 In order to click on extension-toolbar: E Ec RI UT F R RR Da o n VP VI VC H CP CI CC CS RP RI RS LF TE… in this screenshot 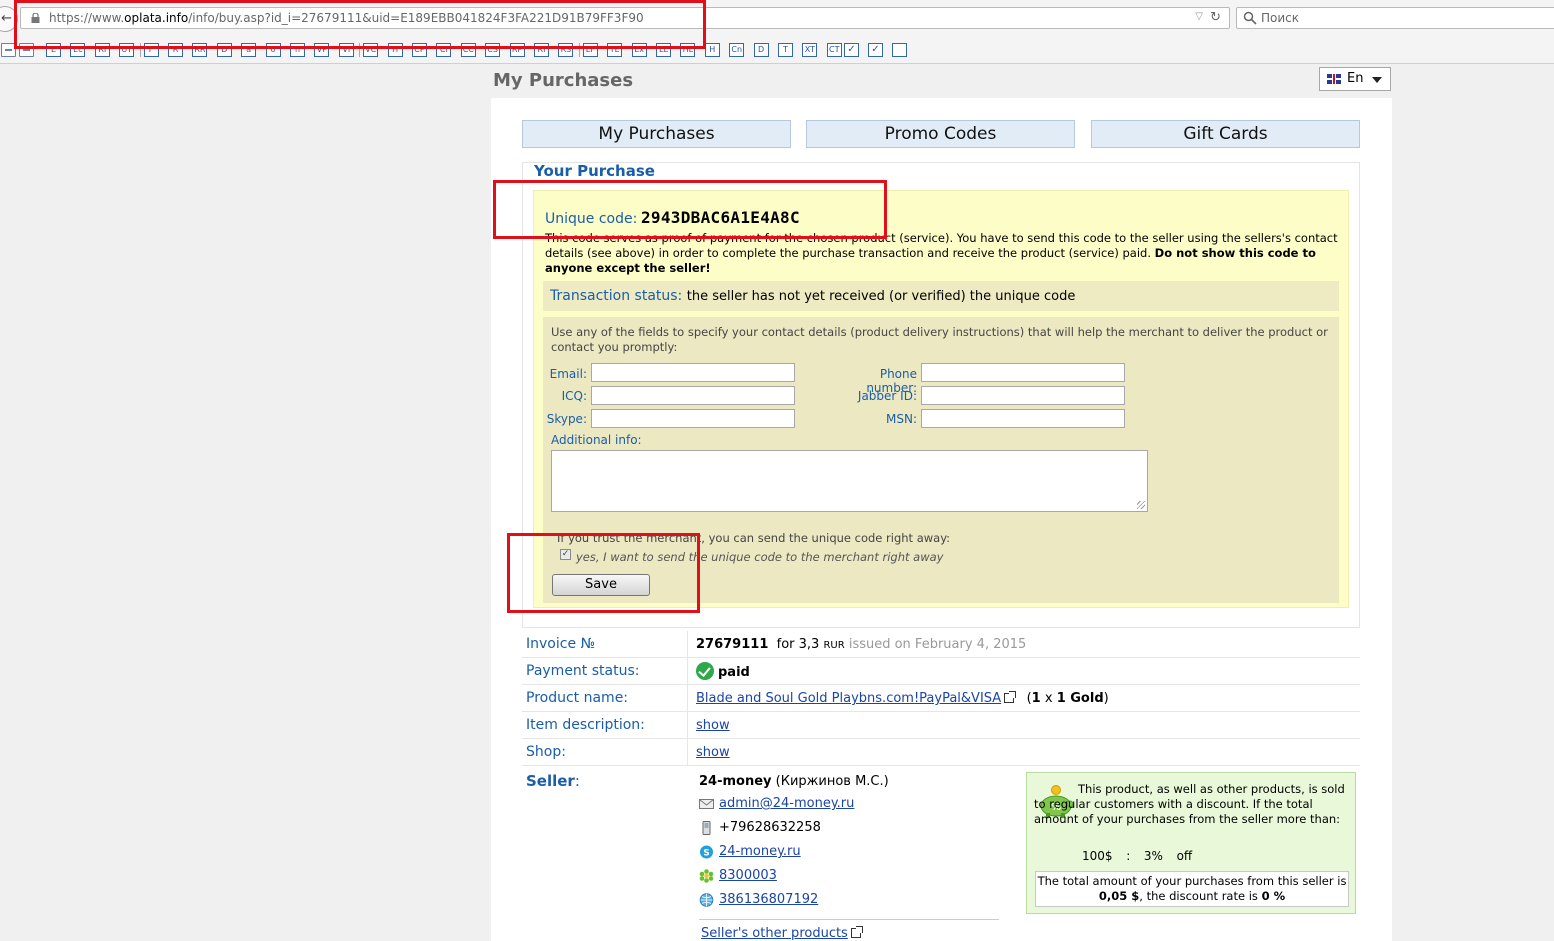, I will do `click(777, 50)`.